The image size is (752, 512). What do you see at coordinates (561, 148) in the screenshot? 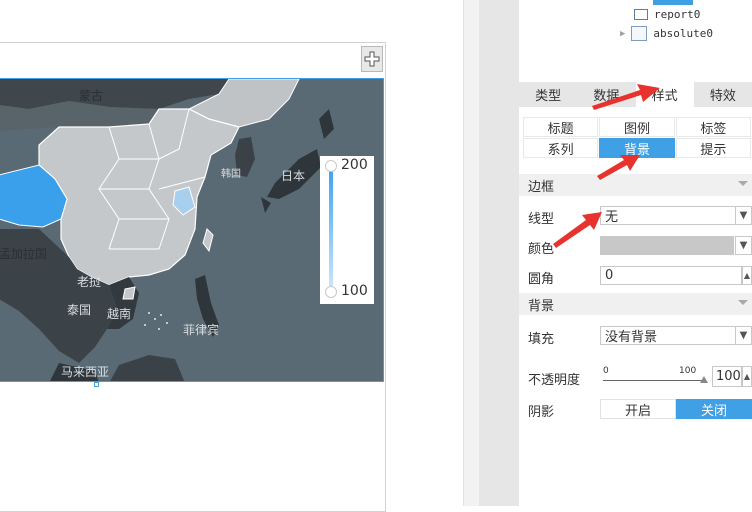
I see `subtab-series: 系列` at bounding box center [561, 148].